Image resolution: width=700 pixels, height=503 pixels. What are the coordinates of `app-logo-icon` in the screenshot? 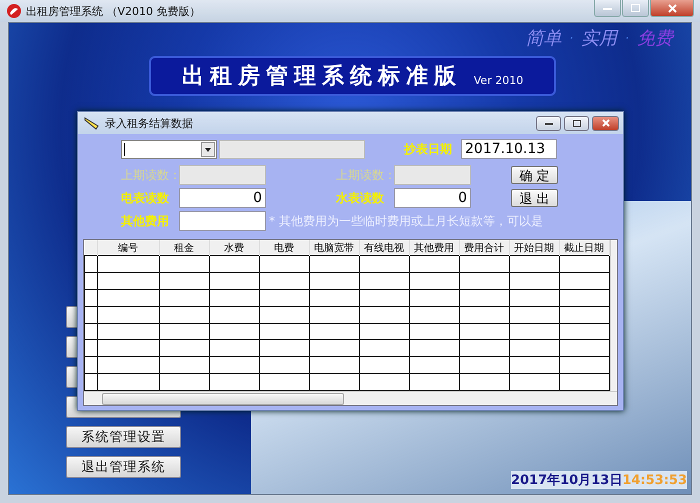 It's located at (14, 11).